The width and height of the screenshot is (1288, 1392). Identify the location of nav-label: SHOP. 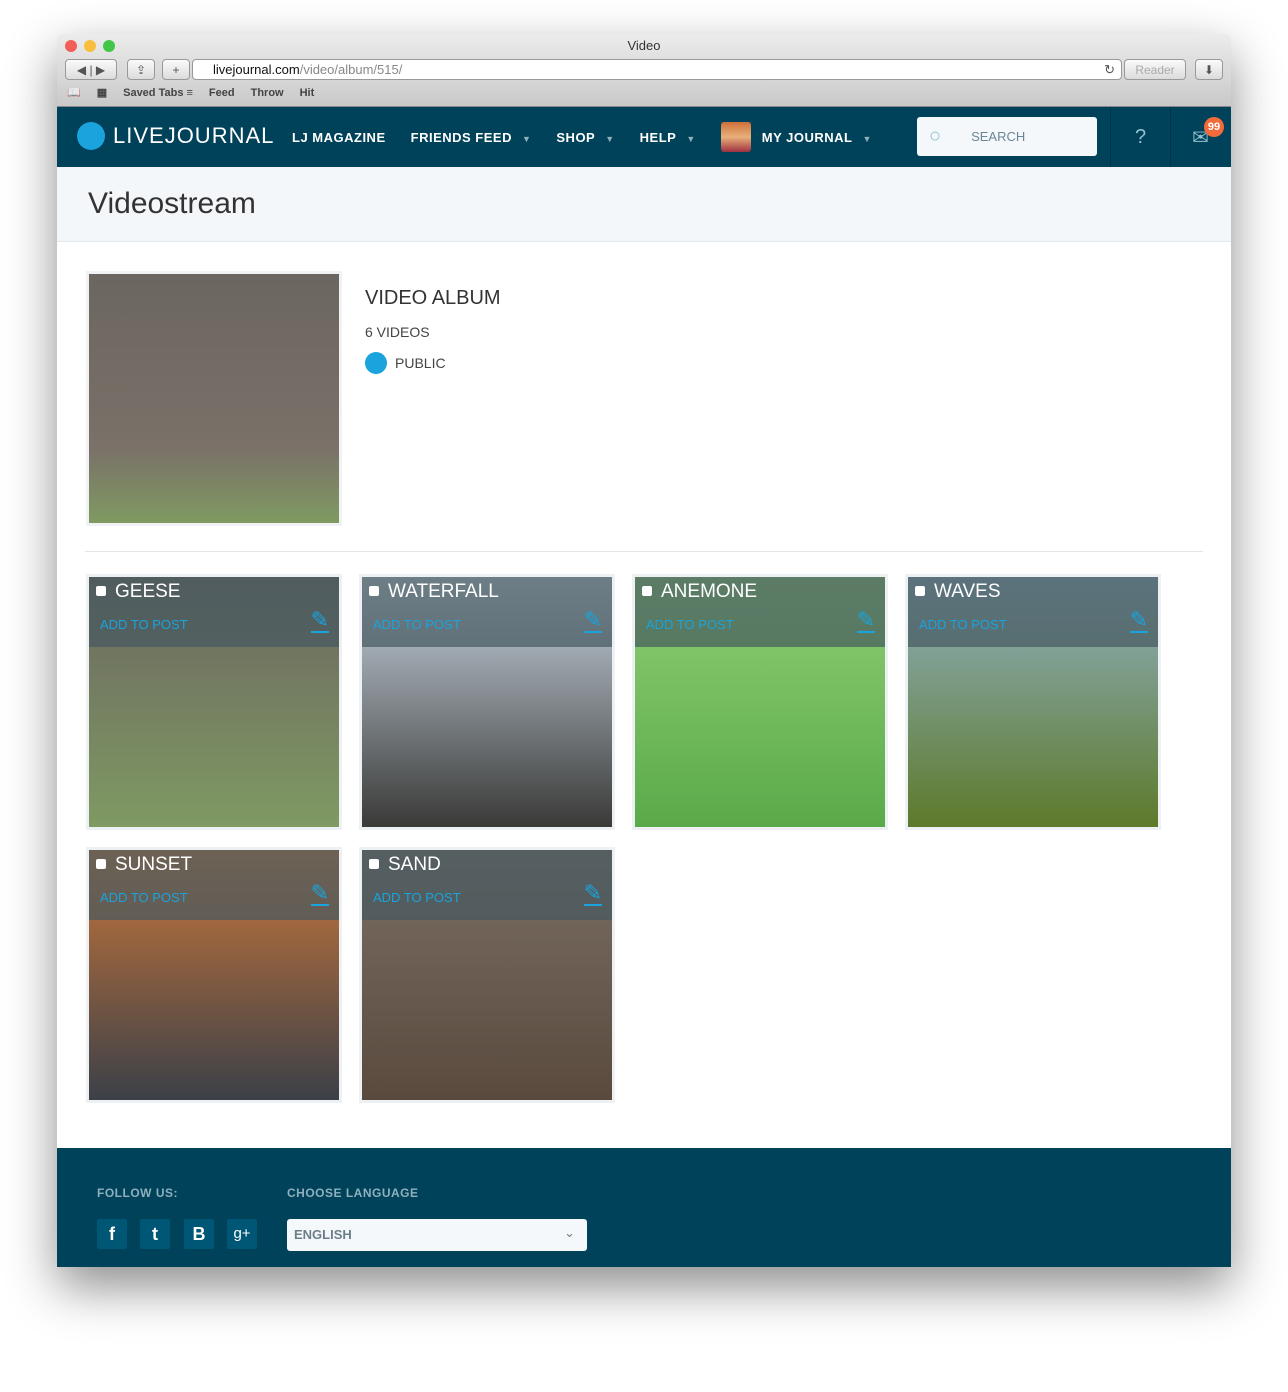
(576, 137).